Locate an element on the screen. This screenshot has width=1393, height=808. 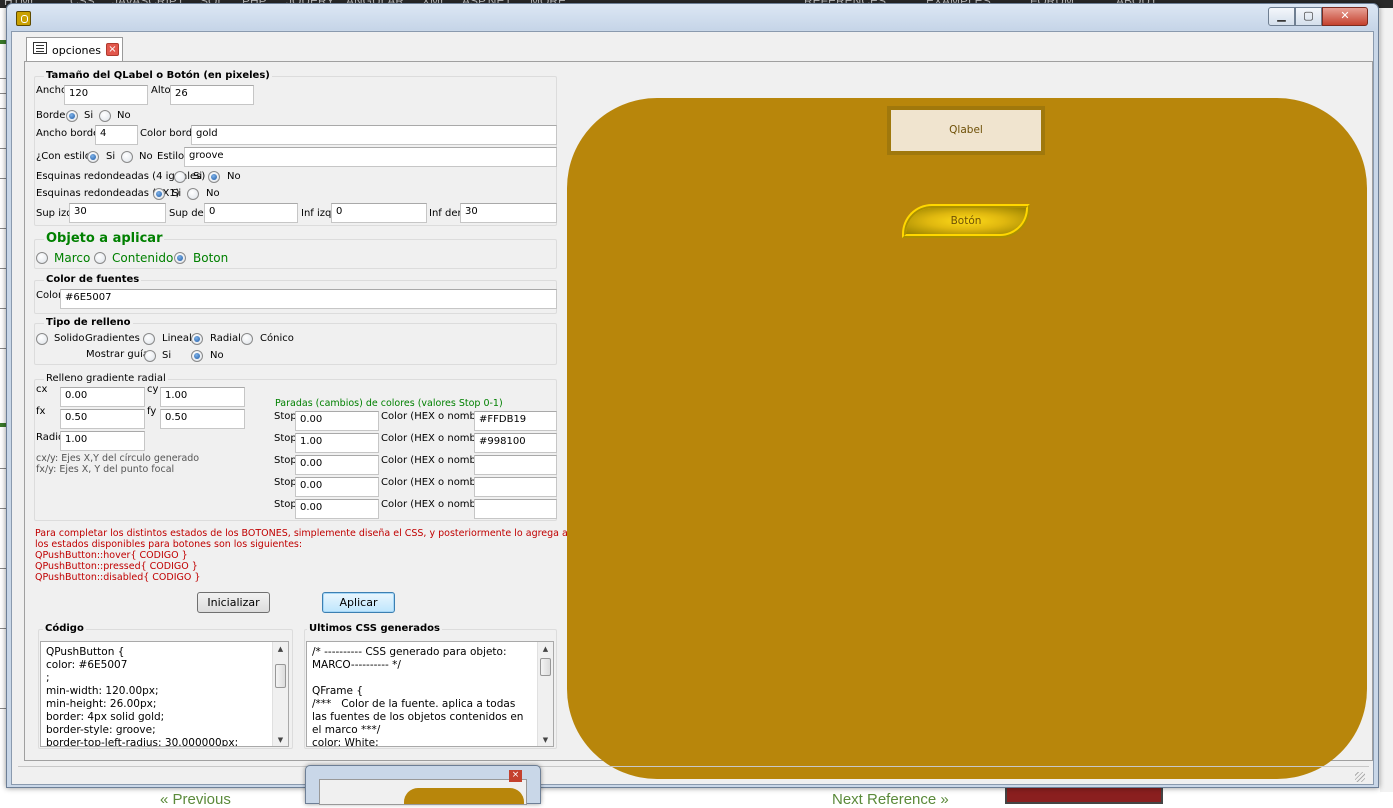
hint-fxy: fx/y: Ejes X, Y del punto focal is located at coordinates (105, 469).